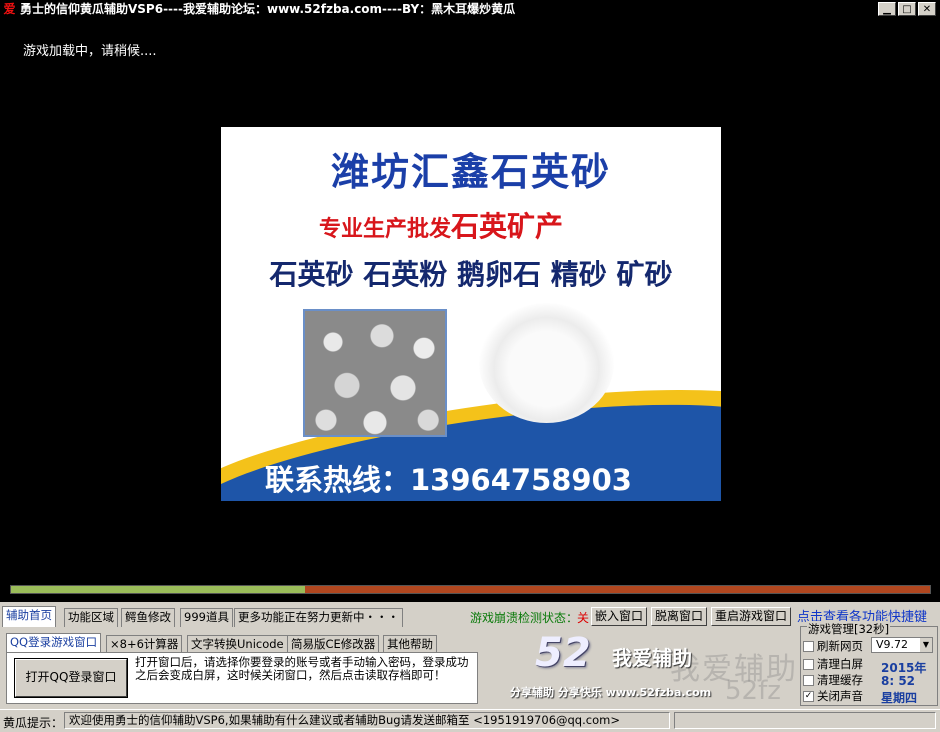  I want to click on tab-crocodile-mod: 鳄鱼修改, so click(148, 617).